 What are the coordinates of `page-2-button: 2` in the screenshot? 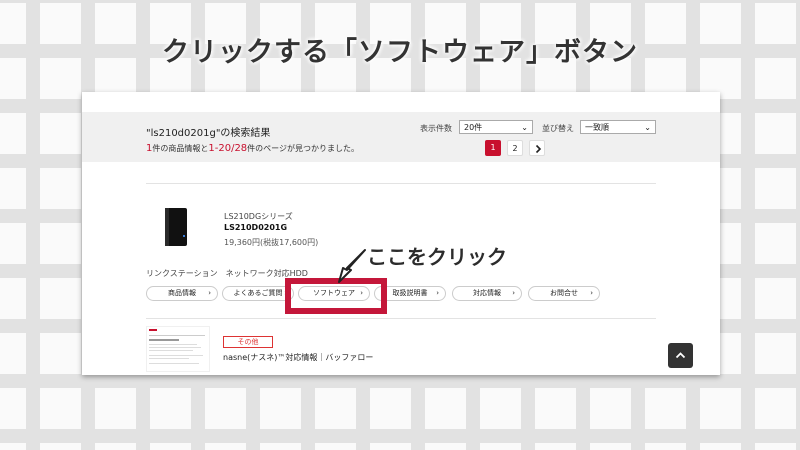 It's located at (515, 148).